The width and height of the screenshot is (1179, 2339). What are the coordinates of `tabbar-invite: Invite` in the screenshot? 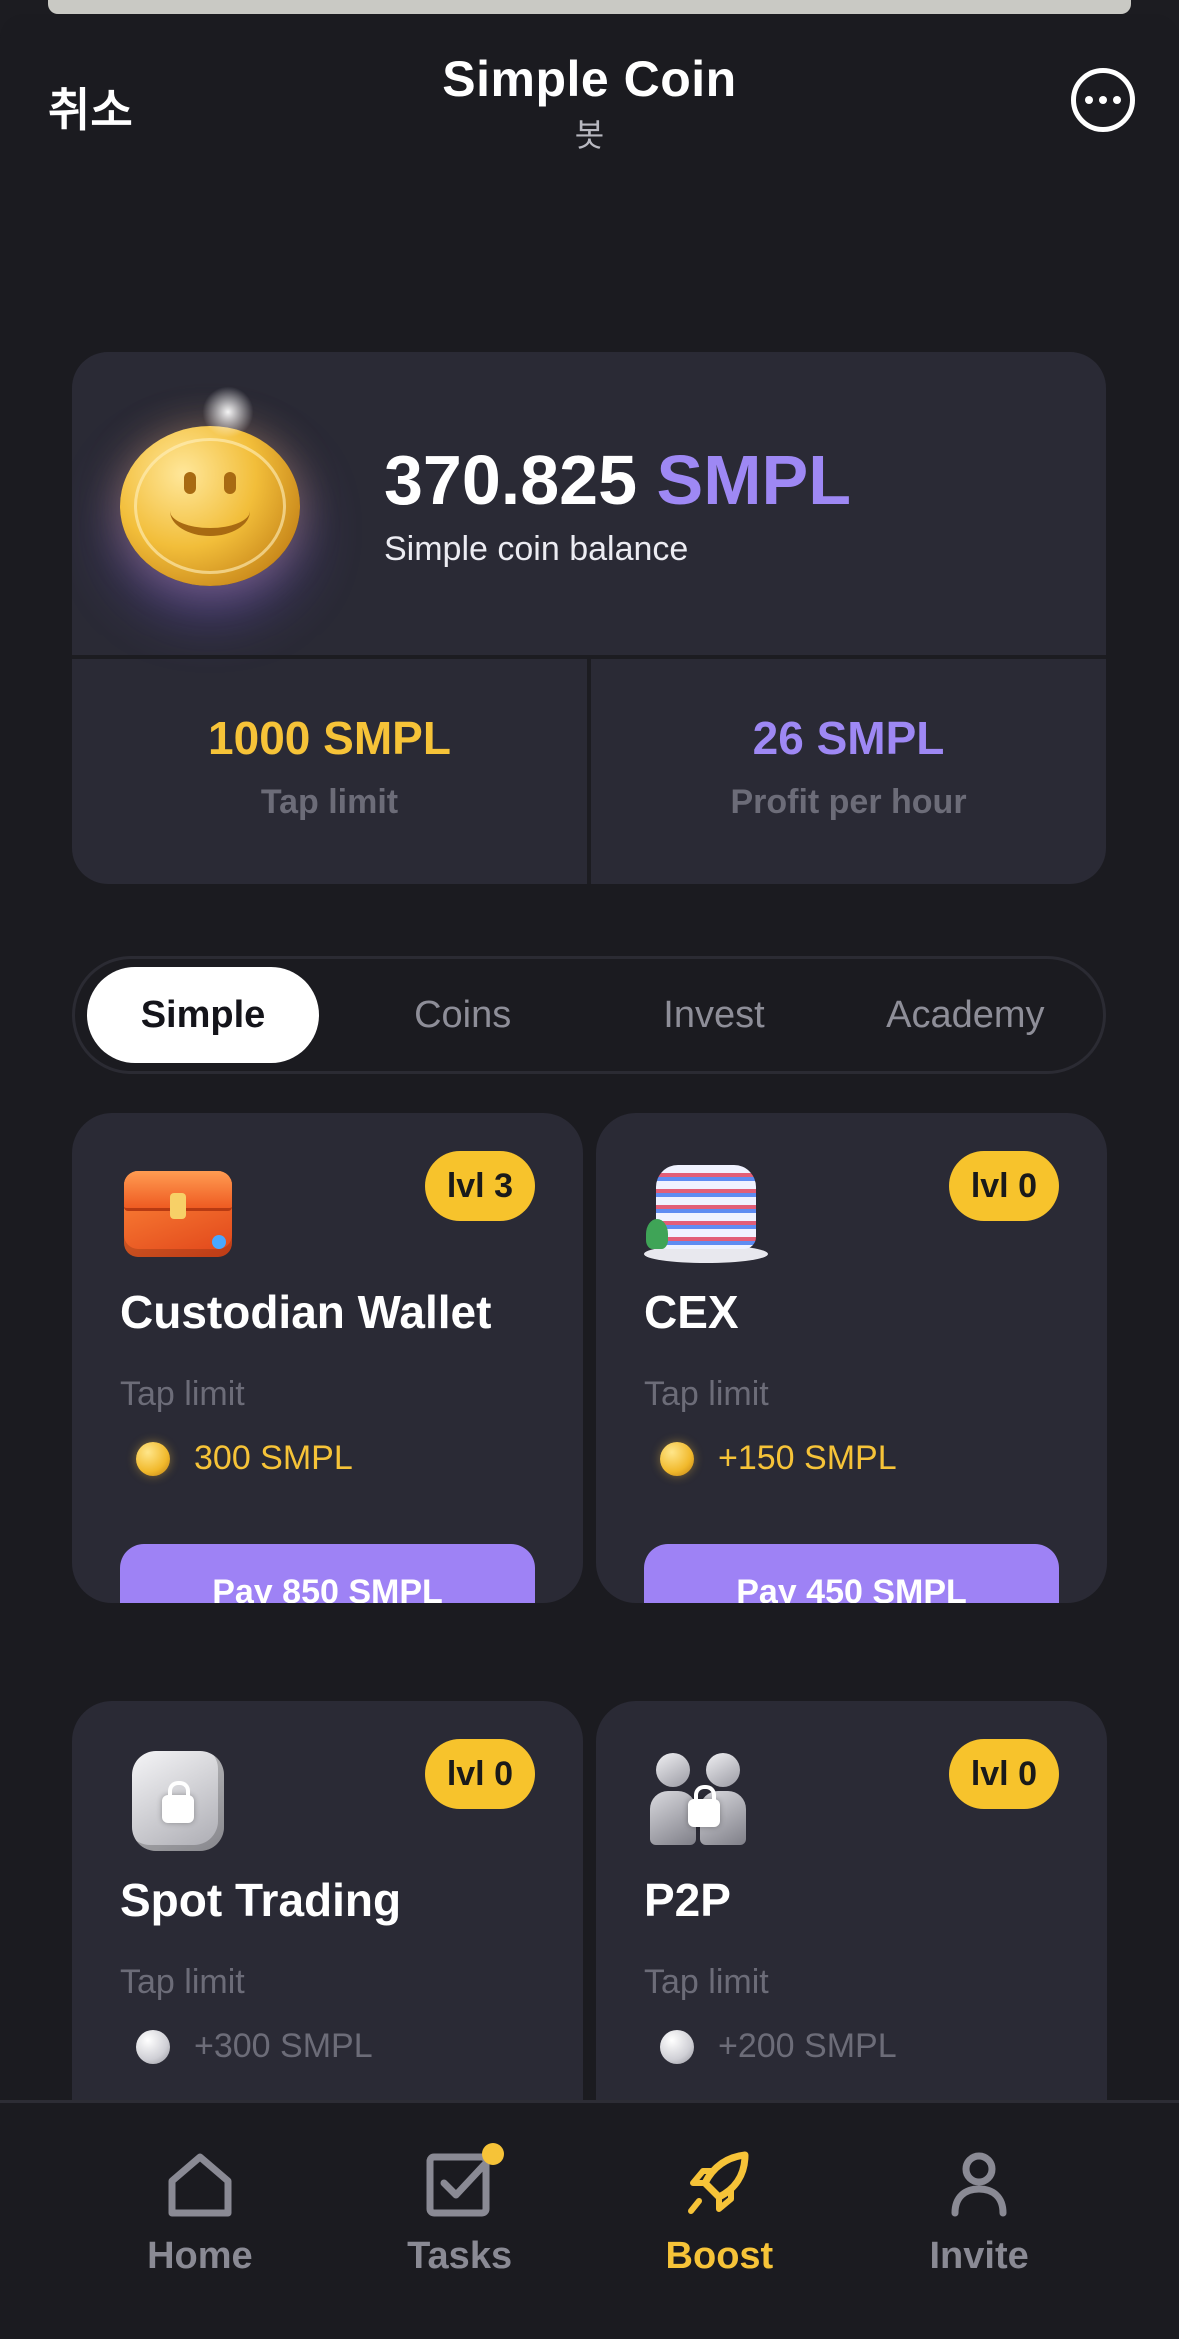 It's located at (979, 2221).